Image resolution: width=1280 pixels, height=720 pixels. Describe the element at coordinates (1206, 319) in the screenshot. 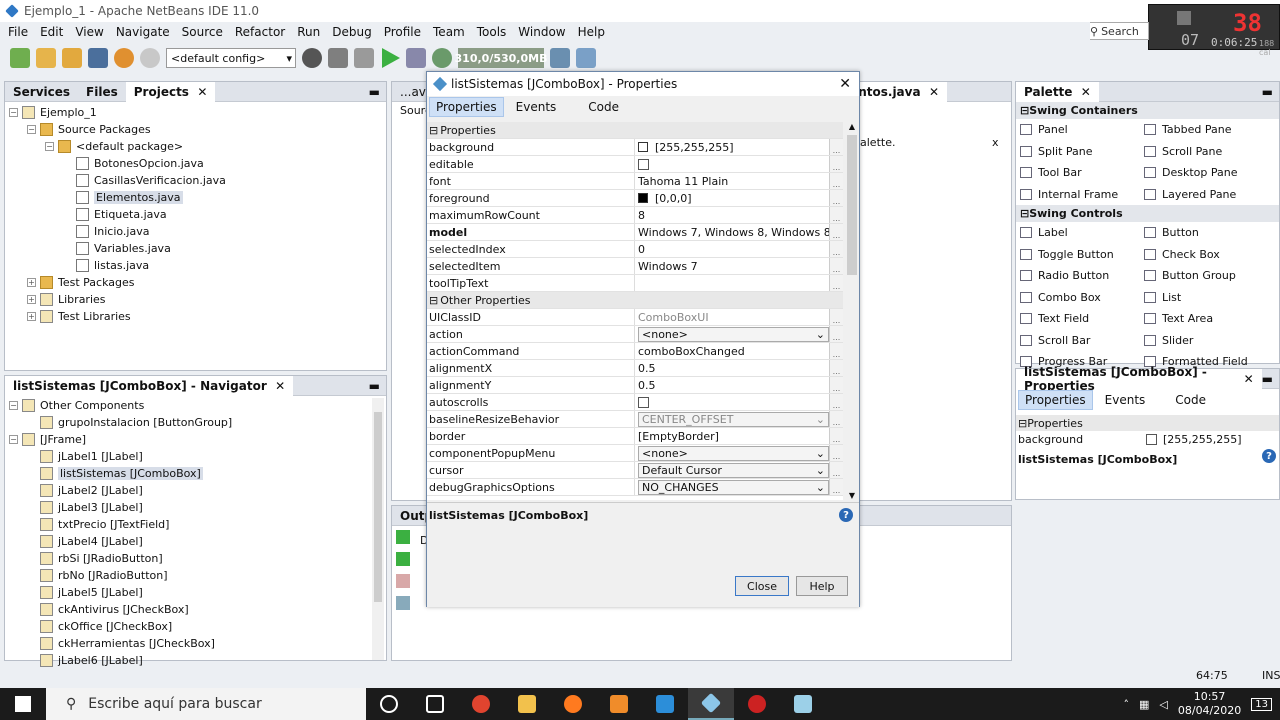

I see `palette-item: Text Area` at that location.